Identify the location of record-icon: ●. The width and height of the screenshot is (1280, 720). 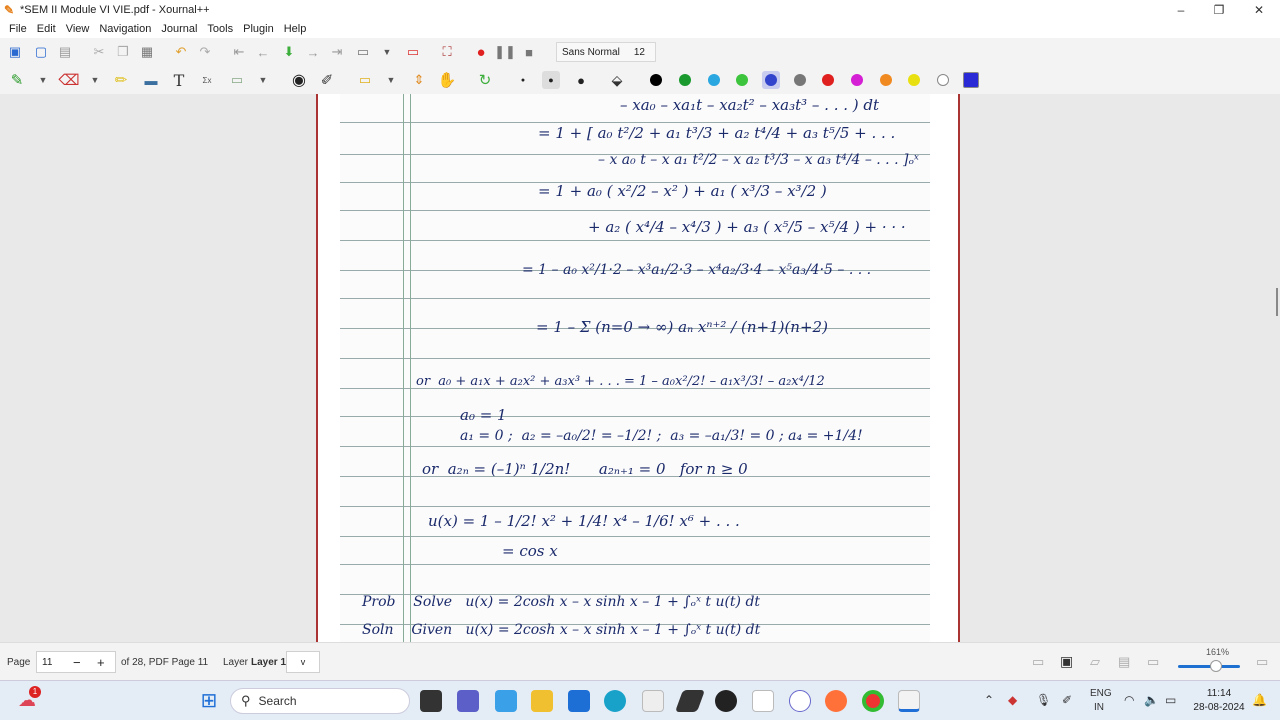
(481, 52).